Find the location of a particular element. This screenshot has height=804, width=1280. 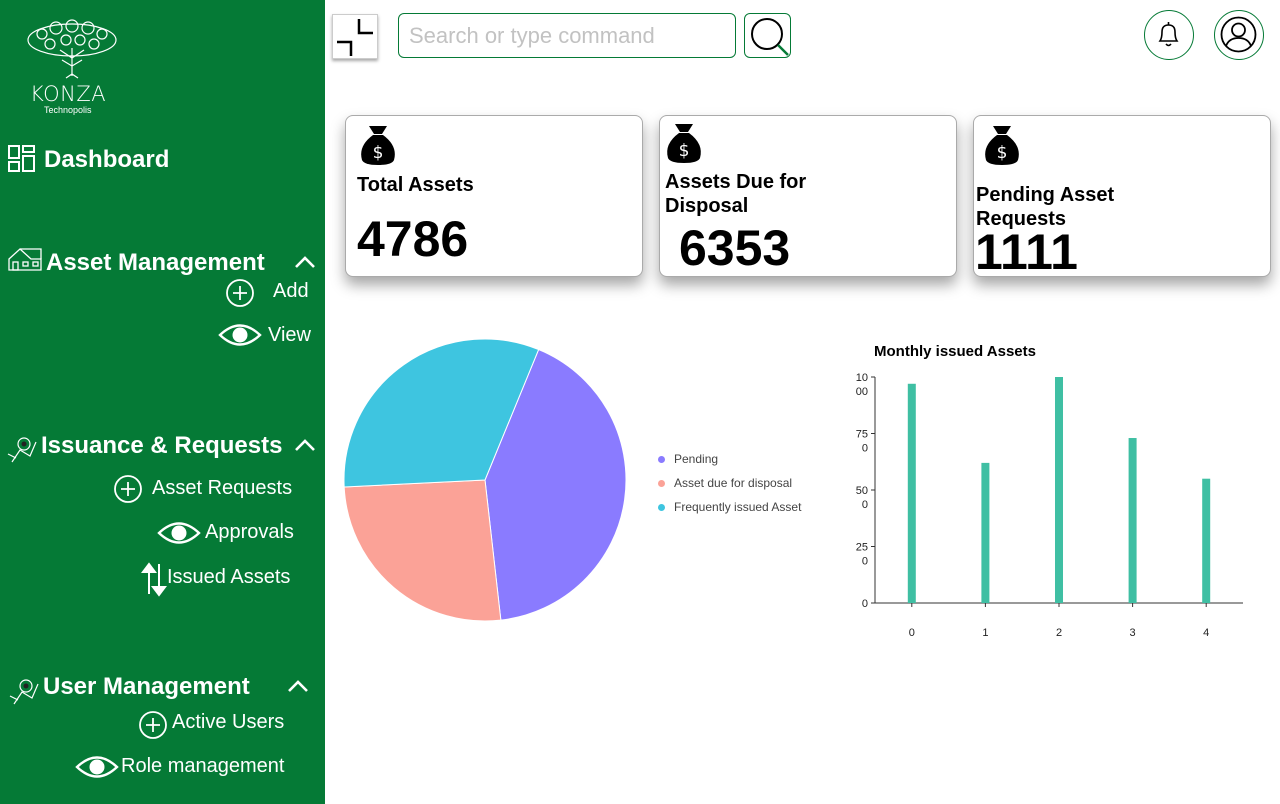

search-field is located at coordinates (567, 35).